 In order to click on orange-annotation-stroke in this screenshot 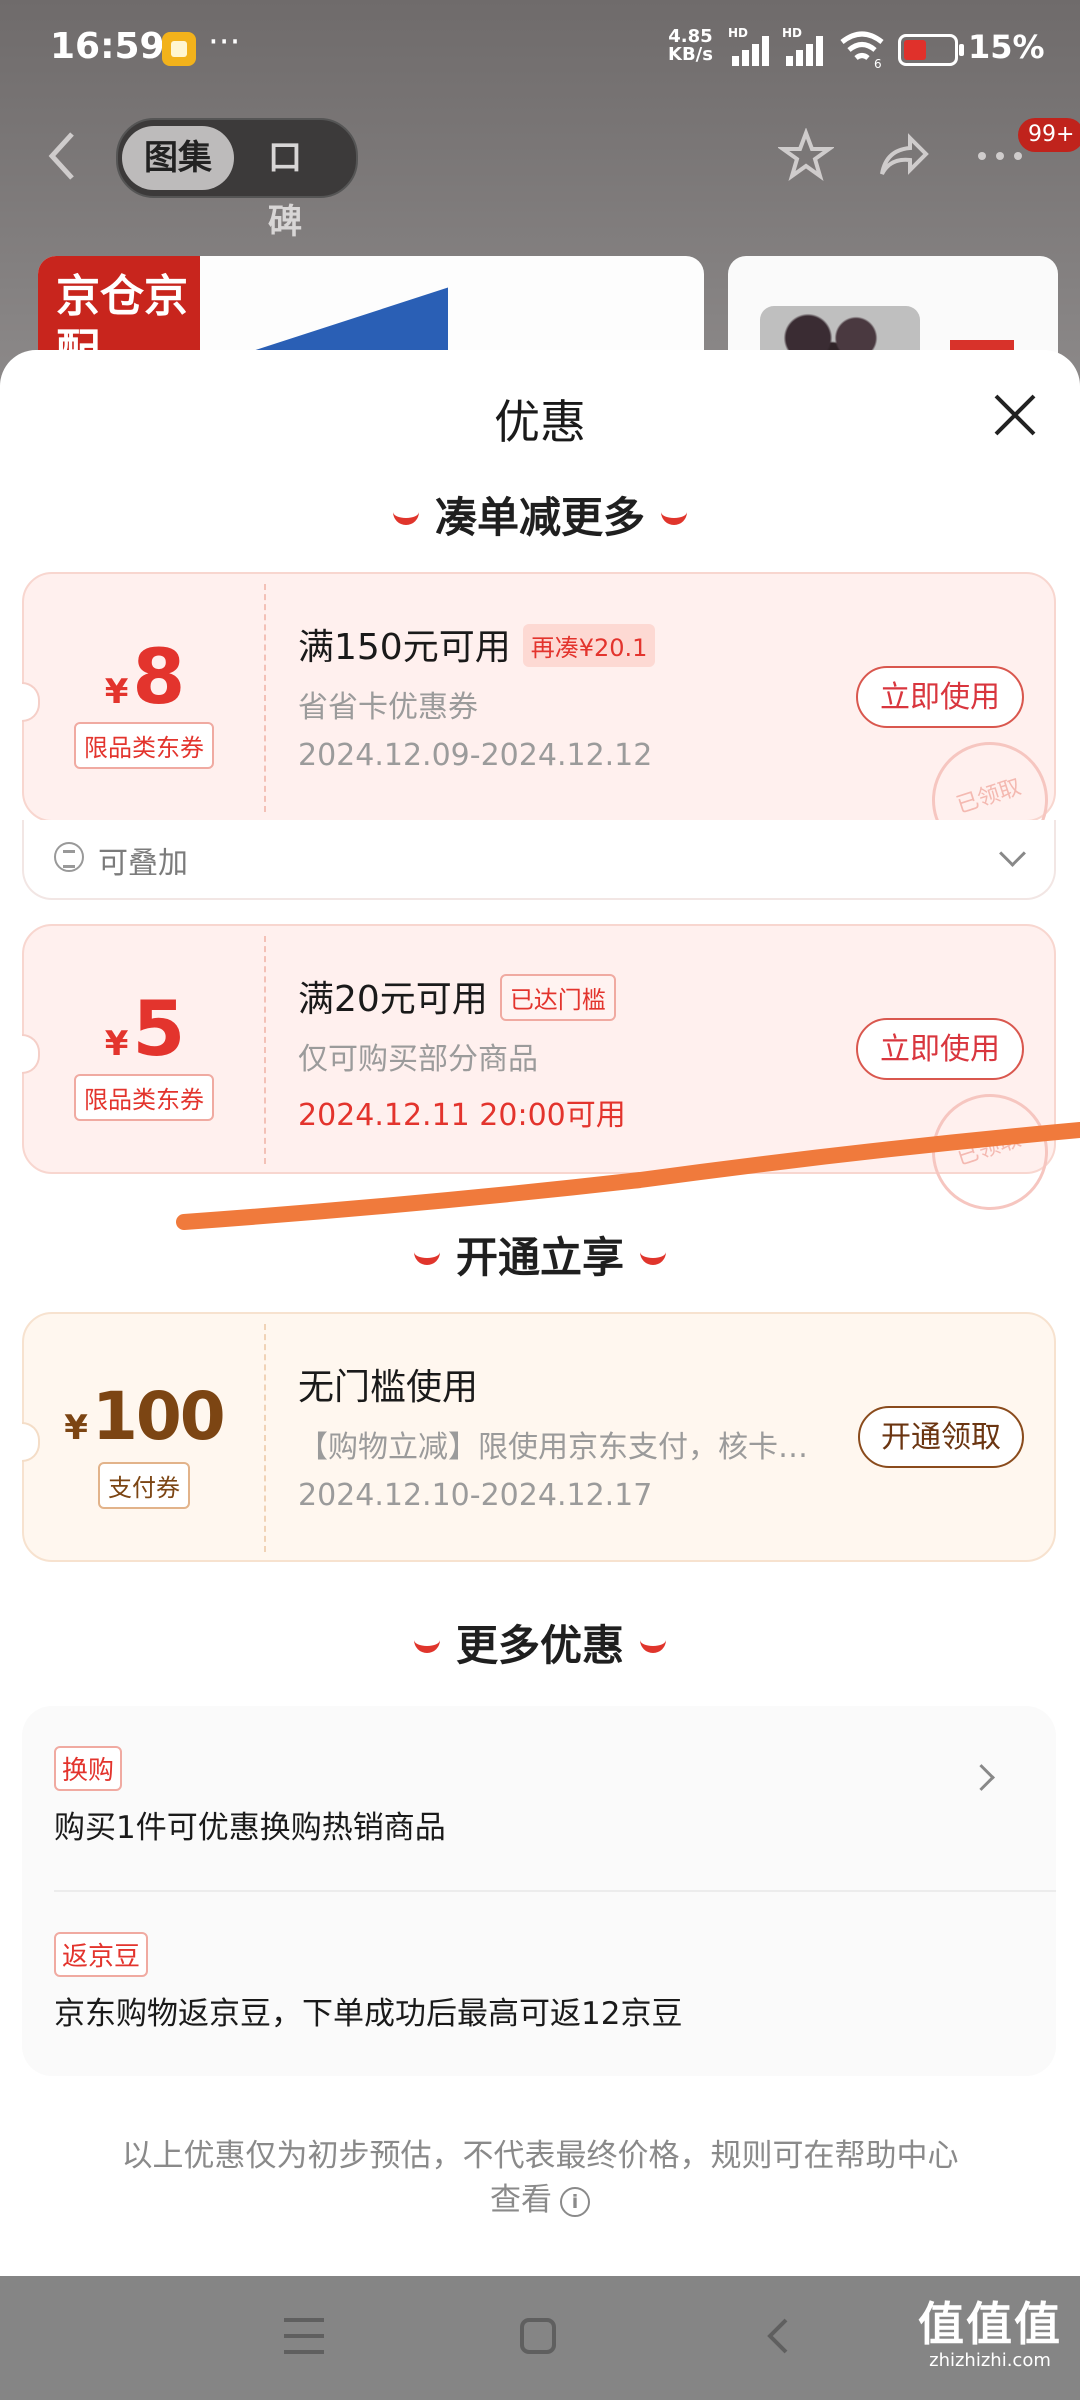, I will do `click(628, 1176)`.